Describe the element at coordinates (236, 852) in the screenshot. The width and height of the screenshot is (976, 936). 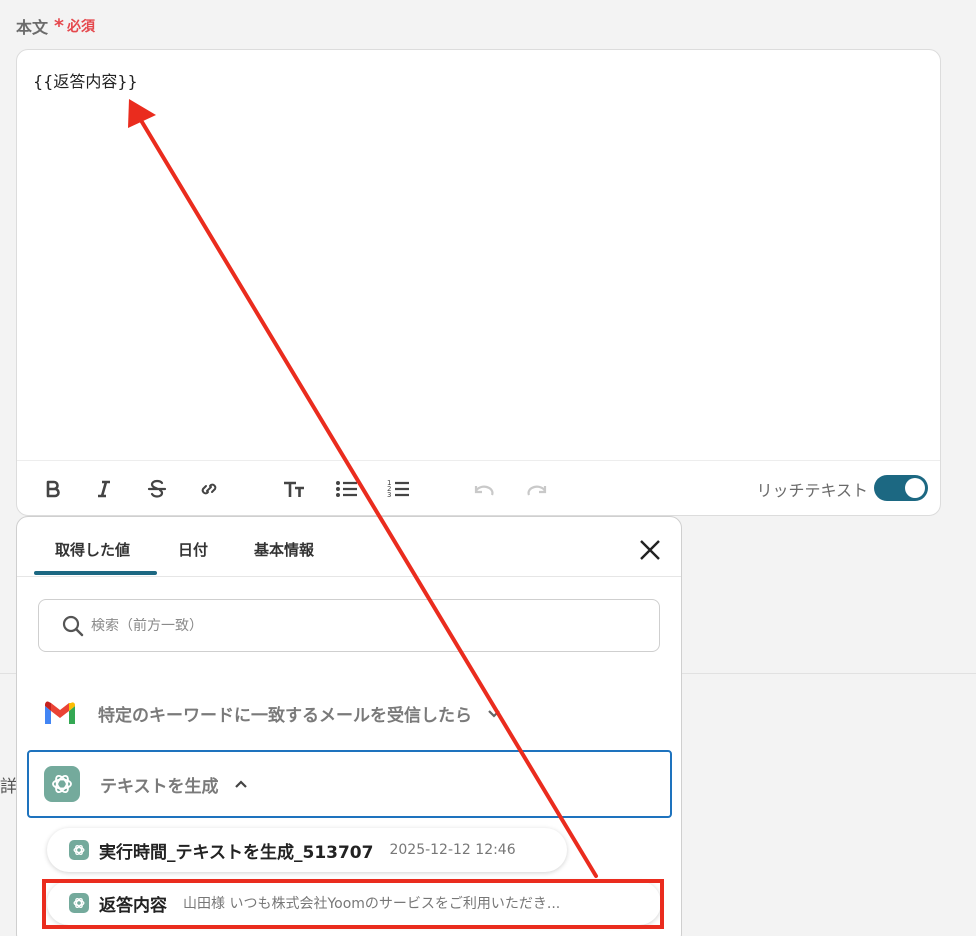
I see `item-name: 実行時間_テキストを生成_513707` at that location.